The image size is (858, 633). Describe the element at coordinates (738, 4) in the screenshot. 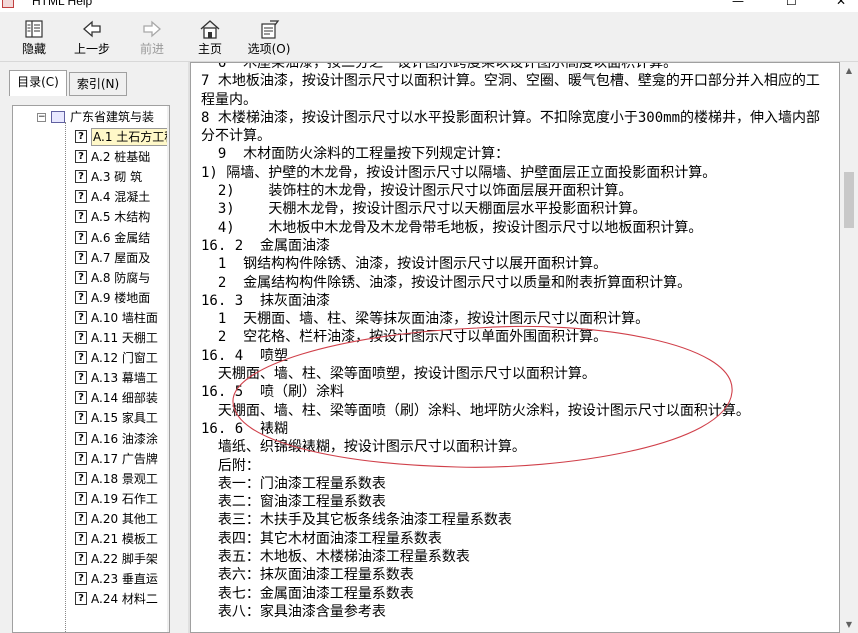

I see `minimize-button: —` at that location.